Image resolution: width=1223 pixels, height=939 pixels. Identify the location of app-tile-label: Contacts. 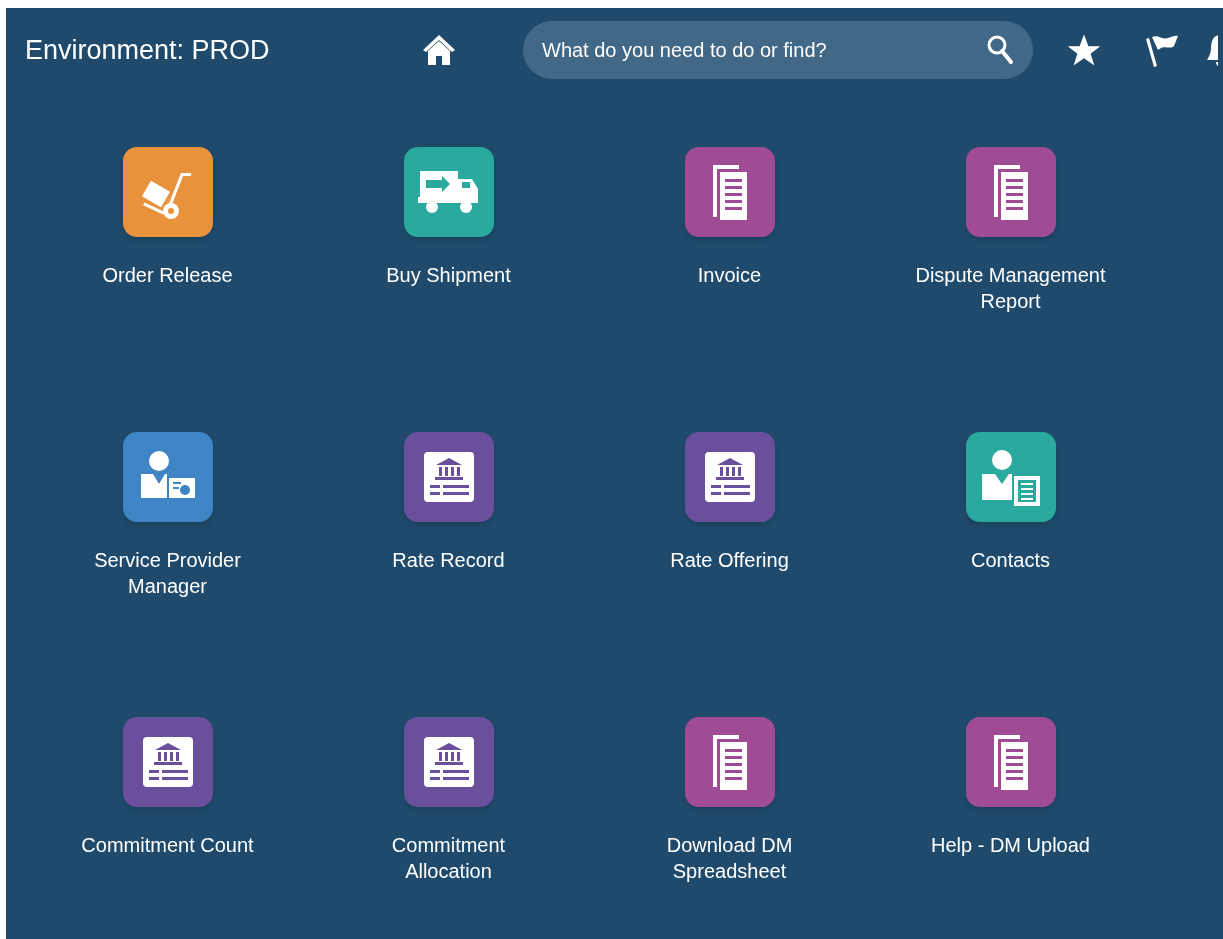
(1010, 560).